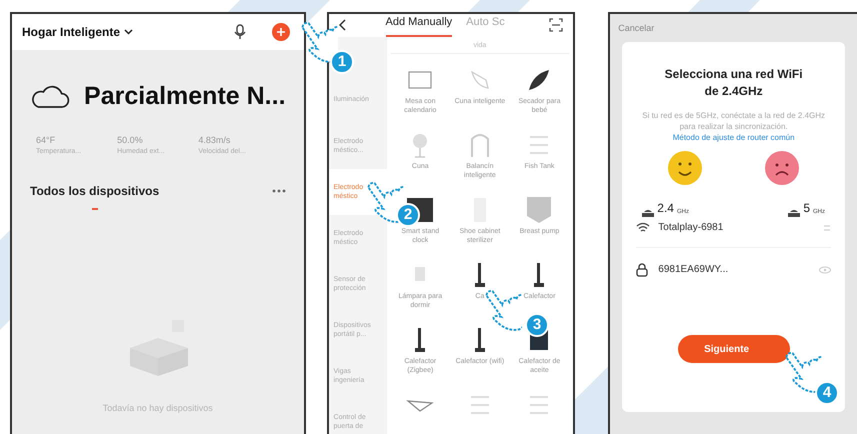 This screenshot has height=434, width=857. Describe the element at coordinates (665, 208) in the screenshot. I see `band-value: 2.4` at that location.